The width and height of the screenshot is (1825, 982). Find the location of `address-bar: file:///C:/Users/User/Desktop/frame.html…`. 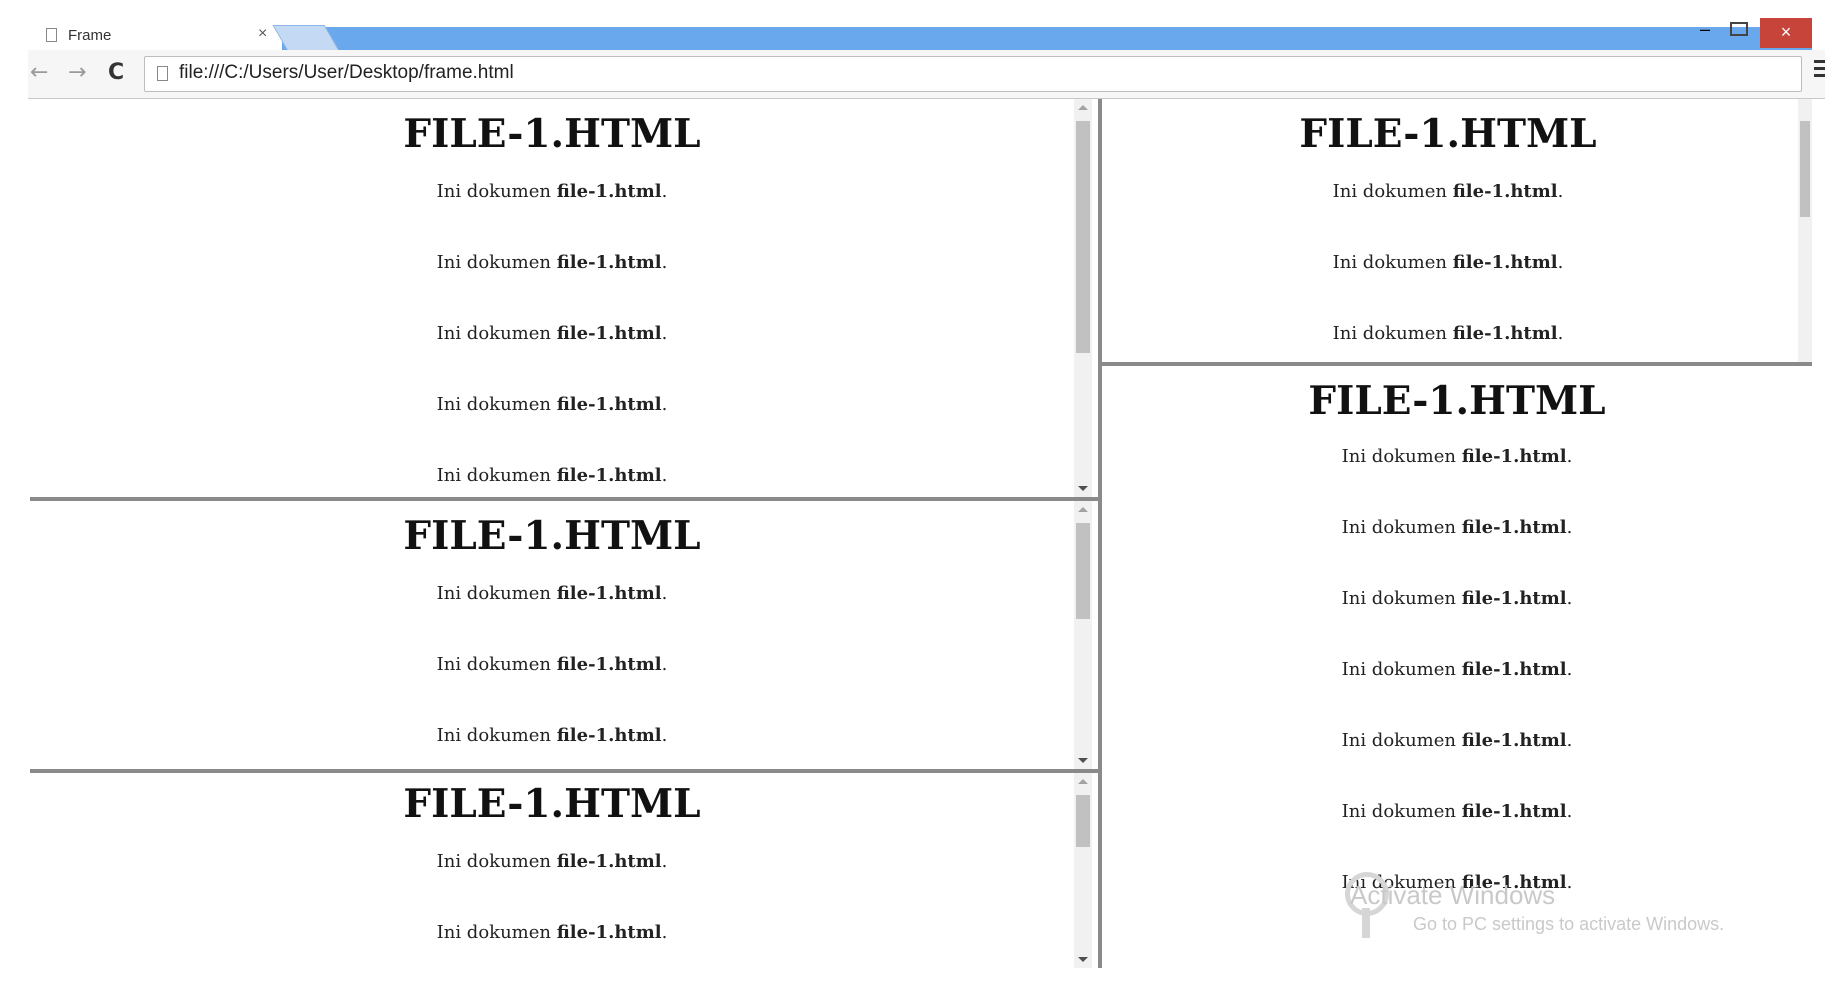

address-bar: file:///C:/Users/User/Desktop/frame.html… is located at coordinates (973, 74).